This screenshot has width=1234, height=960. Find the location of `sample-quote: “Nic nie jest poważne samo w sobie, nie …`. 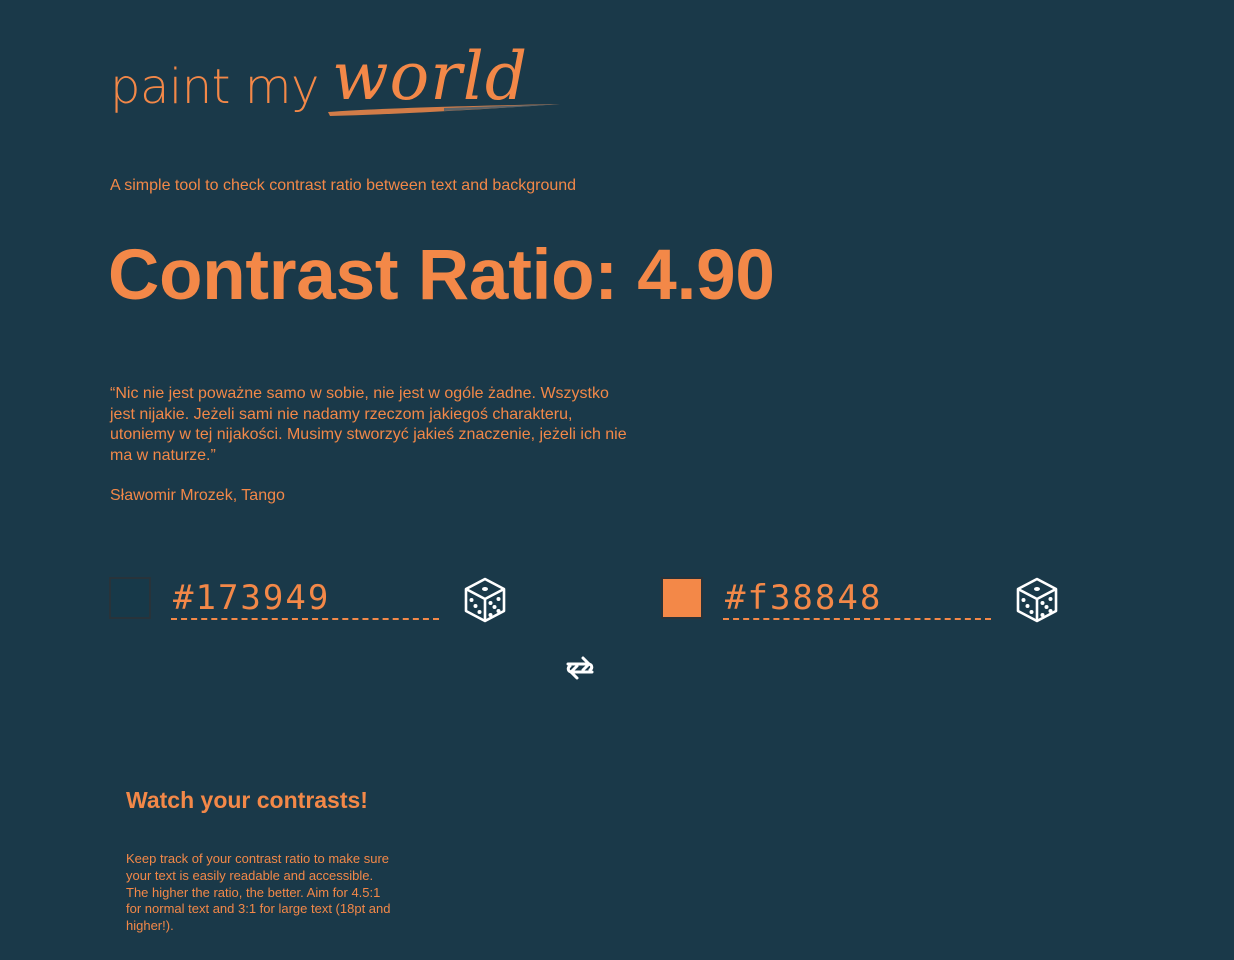

sample-quote: “Nic nie jest poważne samo w sobie, nie … is located at coordinates (368, 424).